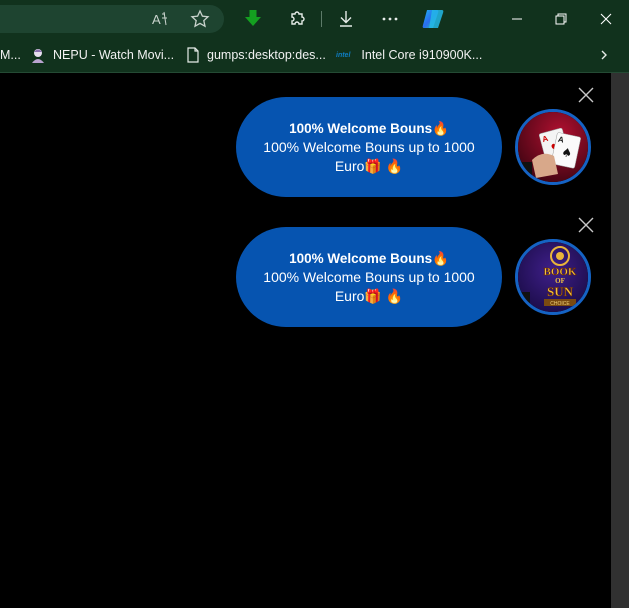  I want to click on casino-cards-avatar: A ♥ A ♠, so click(553, 147).